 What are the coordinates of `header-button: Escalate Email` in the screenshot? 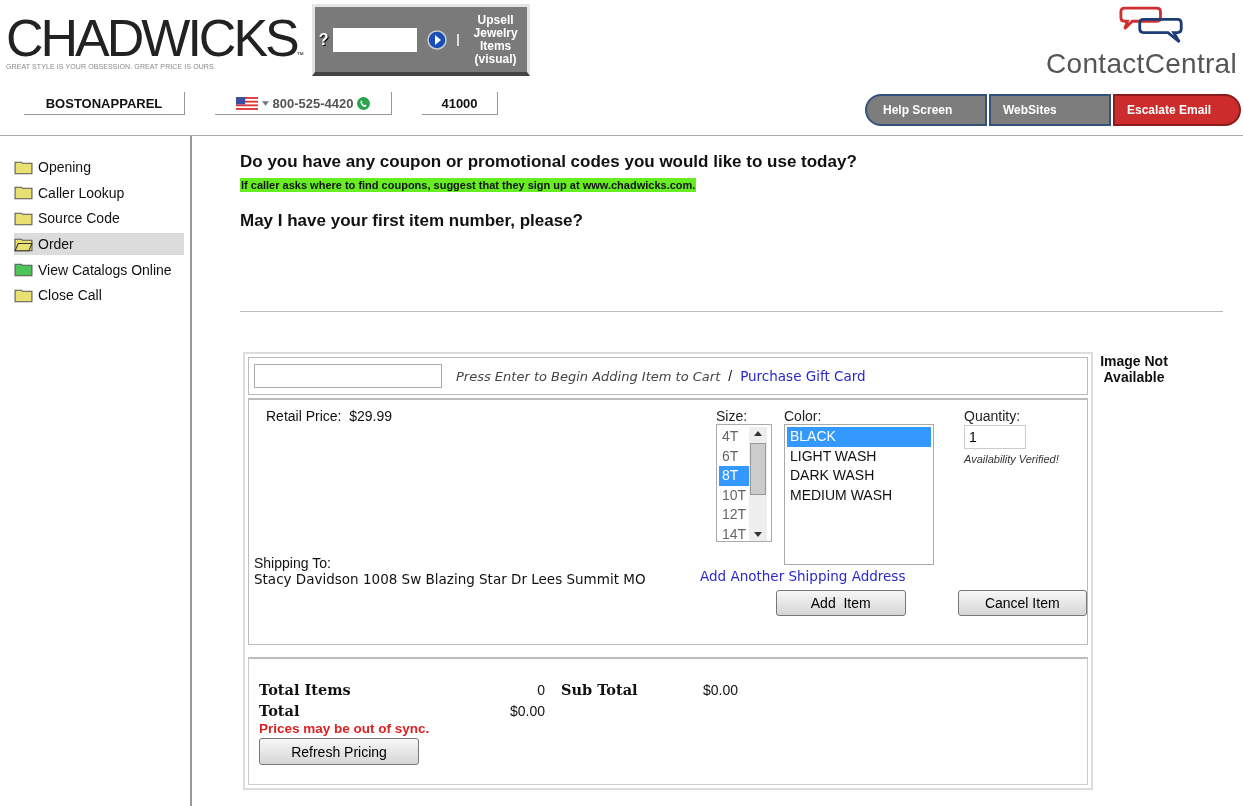 It's located at (1177, 110).